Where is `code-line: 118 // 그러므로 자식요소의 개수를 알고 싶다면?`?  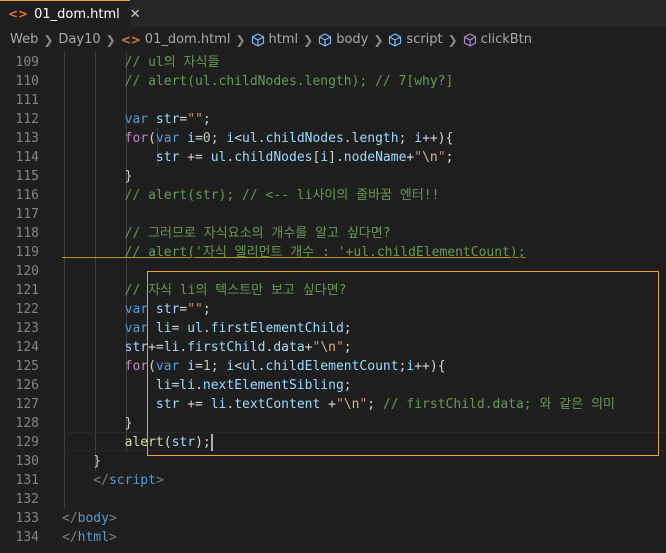
code-line: 118 // 그러므로 자식요소의 개수를 알고 싶다면? is located at coordinates (333, 233).